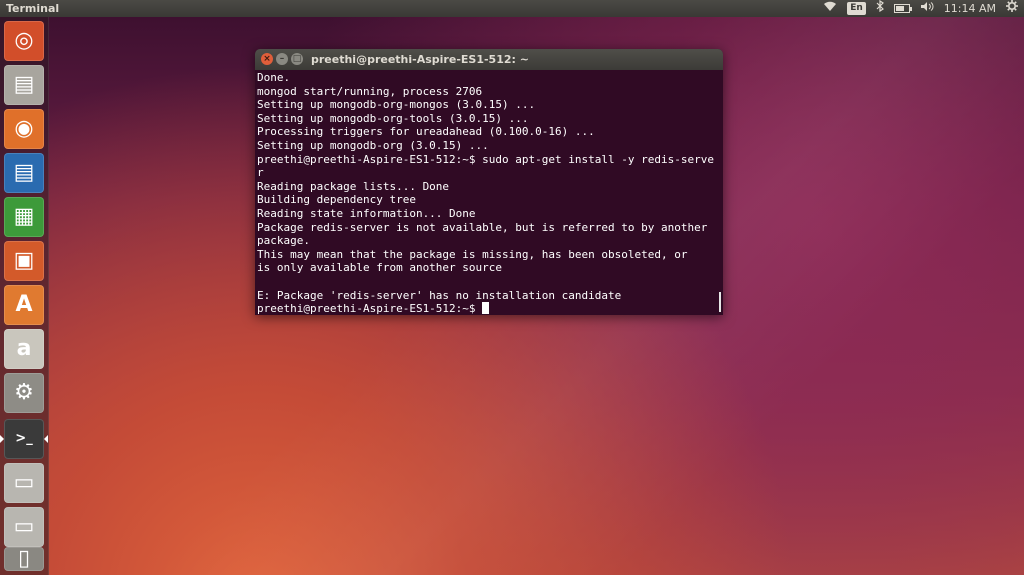  I want to click on system-settings-icon: ⚙, so click(24, 393).